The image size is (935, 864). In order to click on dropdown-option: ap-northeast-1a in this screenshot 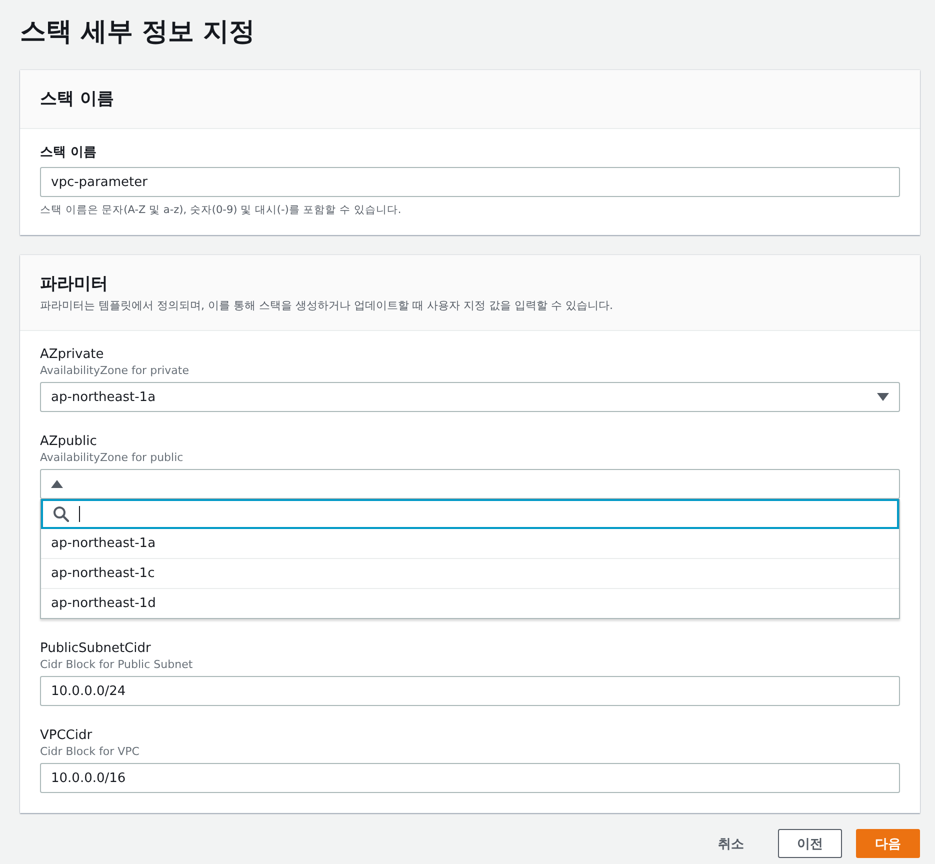, I will do `click(470, 543)`.